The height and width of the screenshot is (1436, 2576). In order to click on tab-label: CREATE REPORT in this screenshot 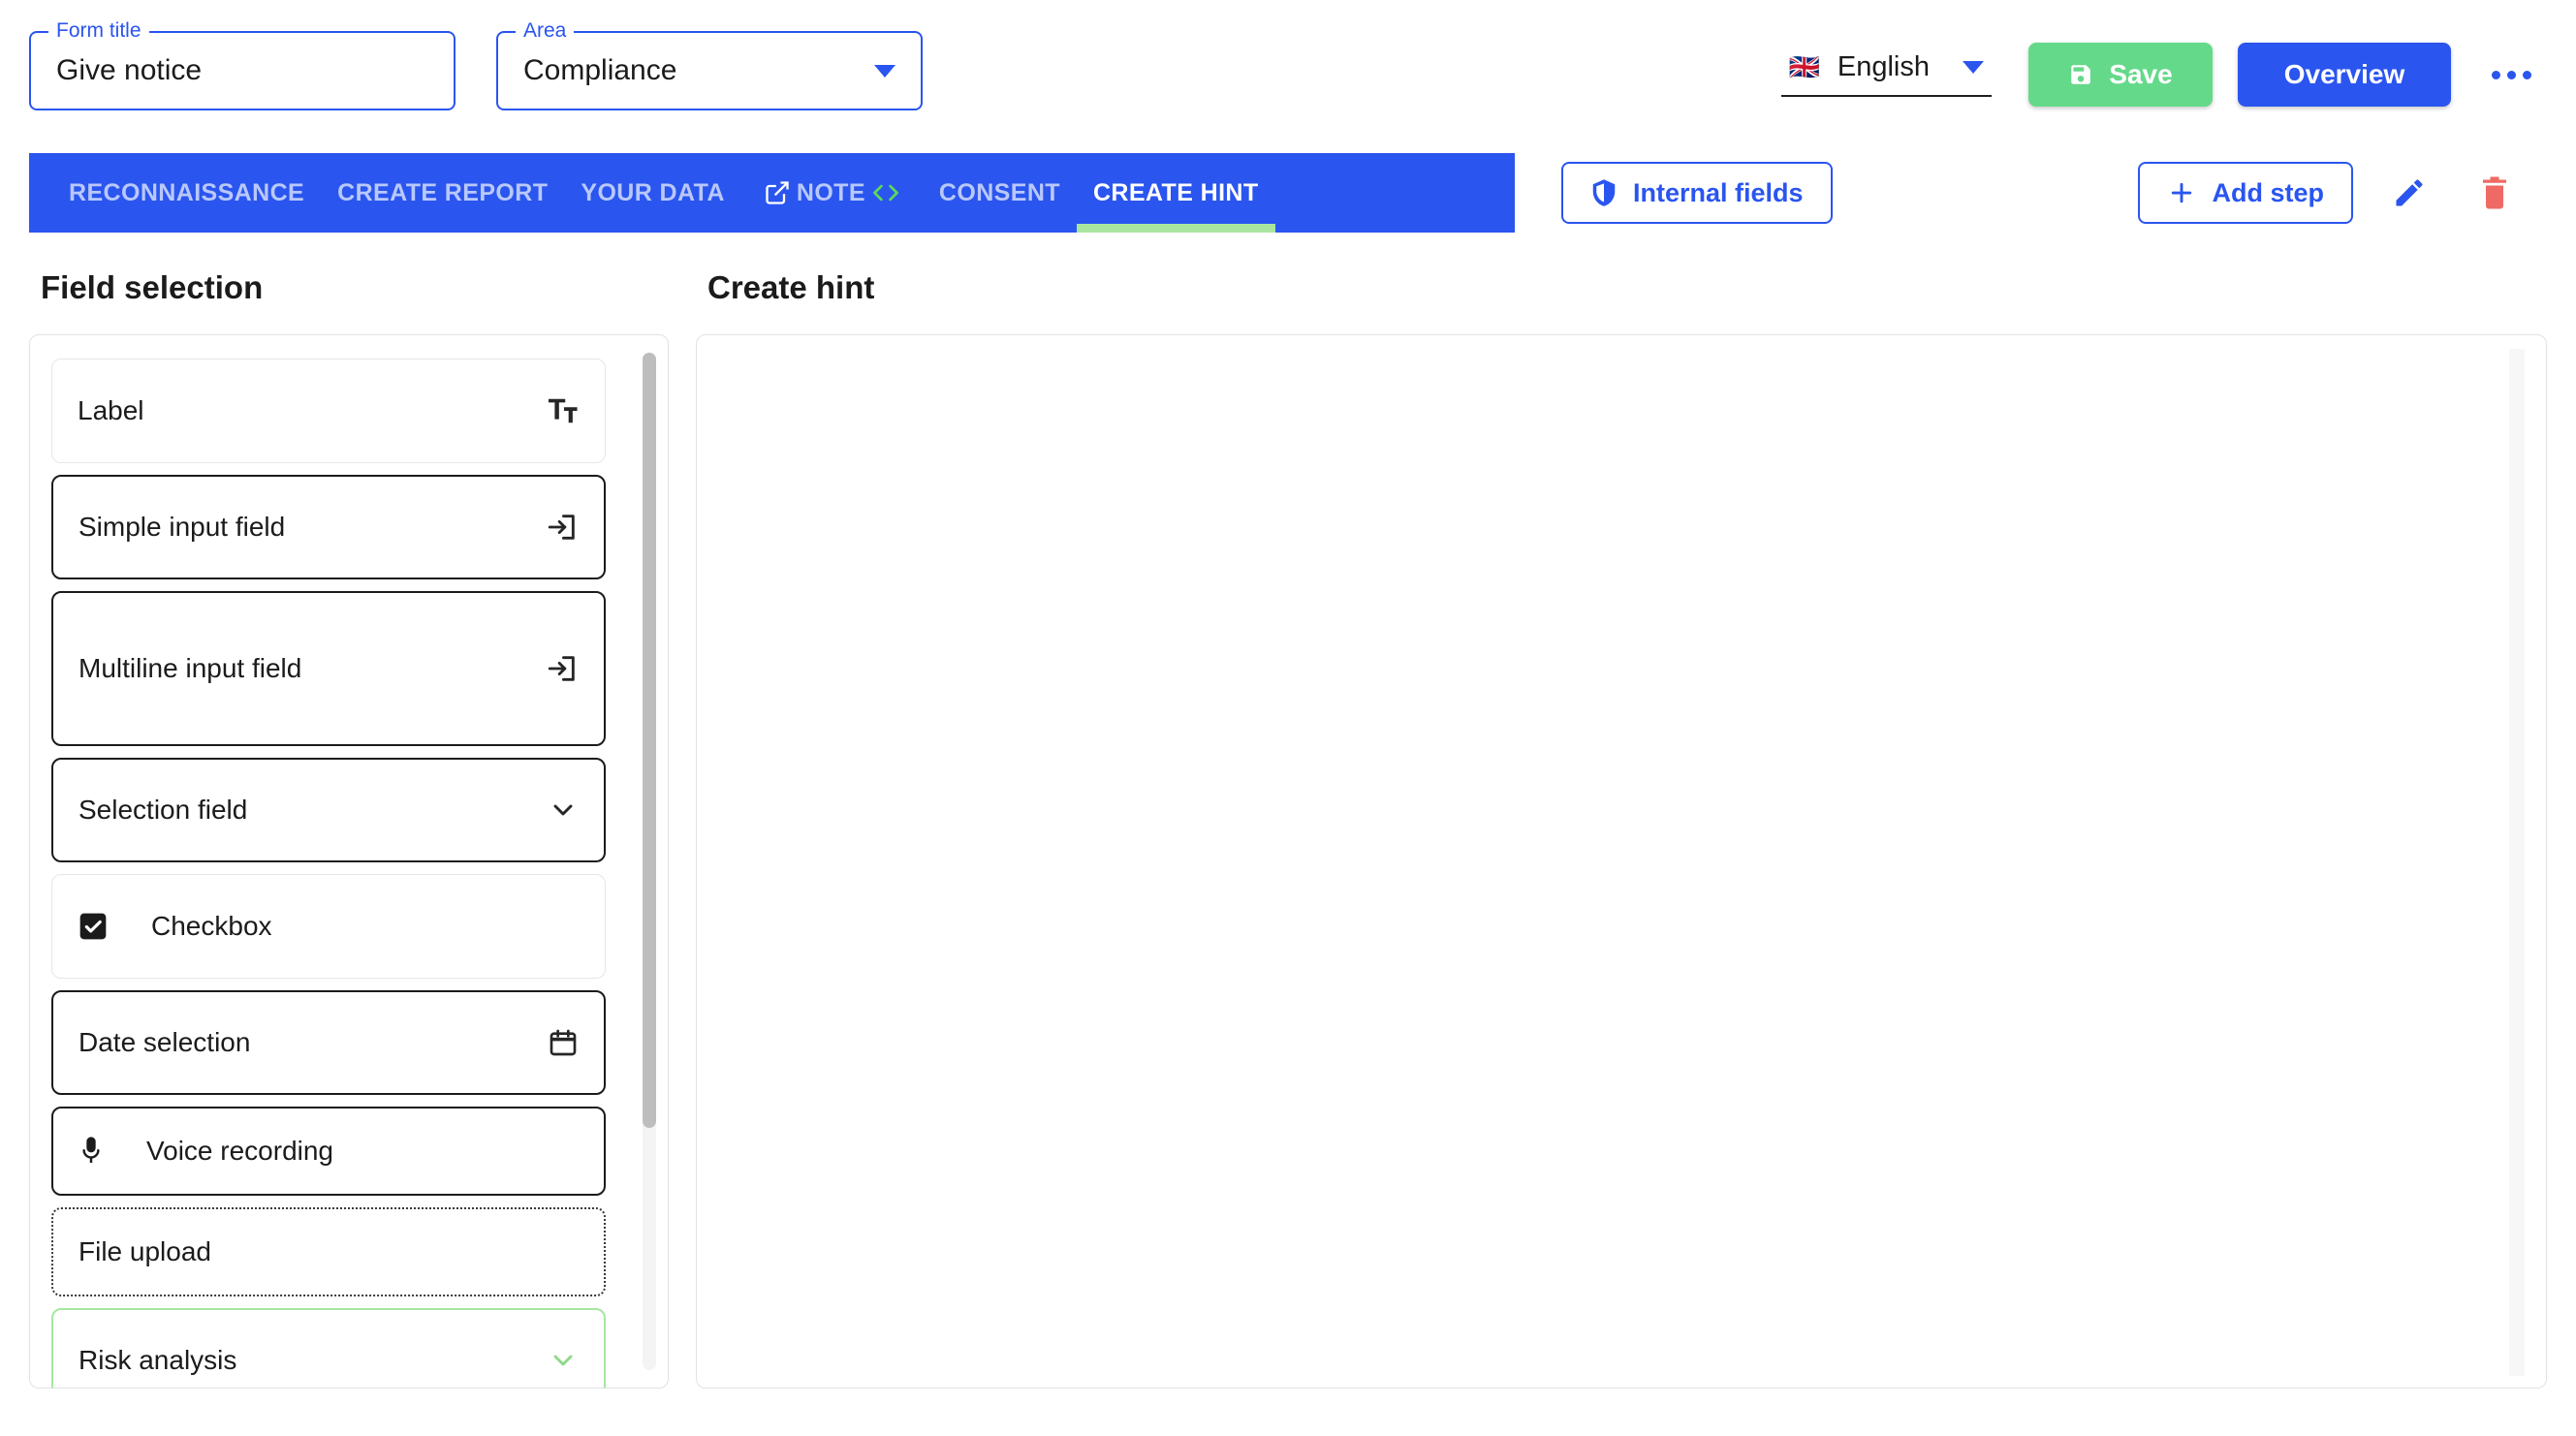, I will do `click(443, 192)`.